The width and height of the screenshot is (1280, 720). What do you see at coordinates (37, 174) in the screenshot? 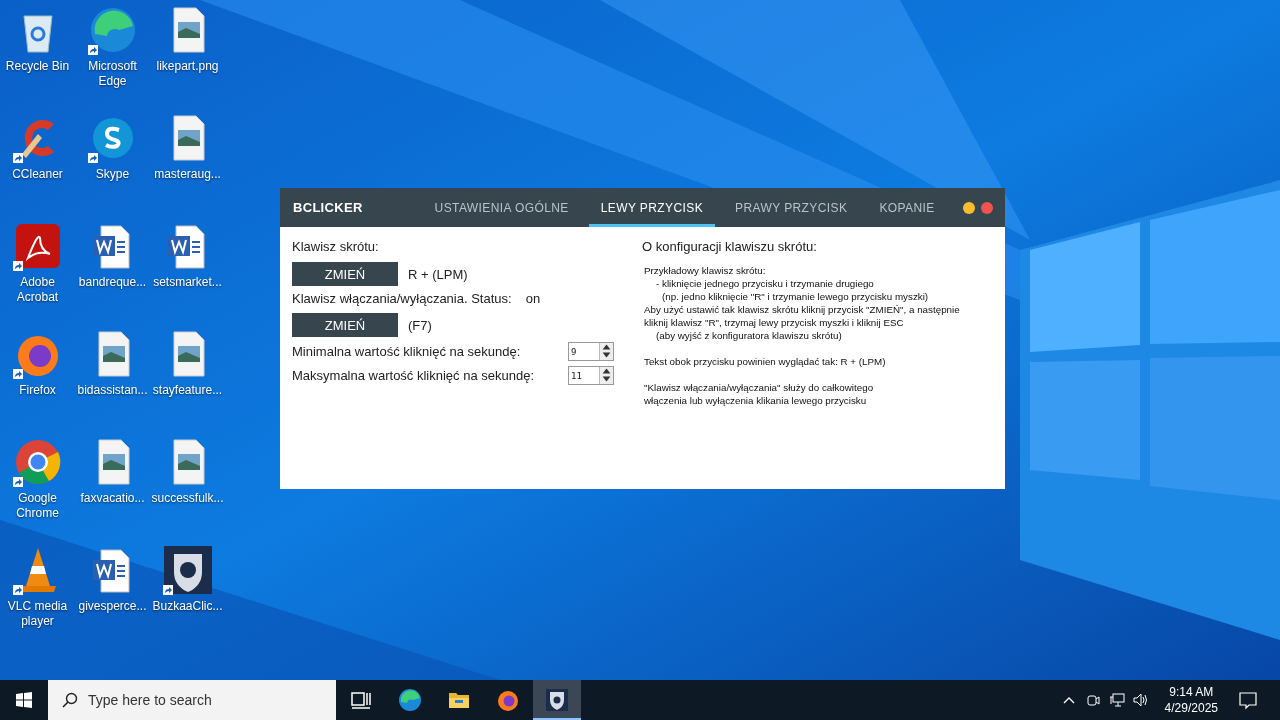
I see `desktop-icon-label: CCleaner` at bounding box center [37, 174].